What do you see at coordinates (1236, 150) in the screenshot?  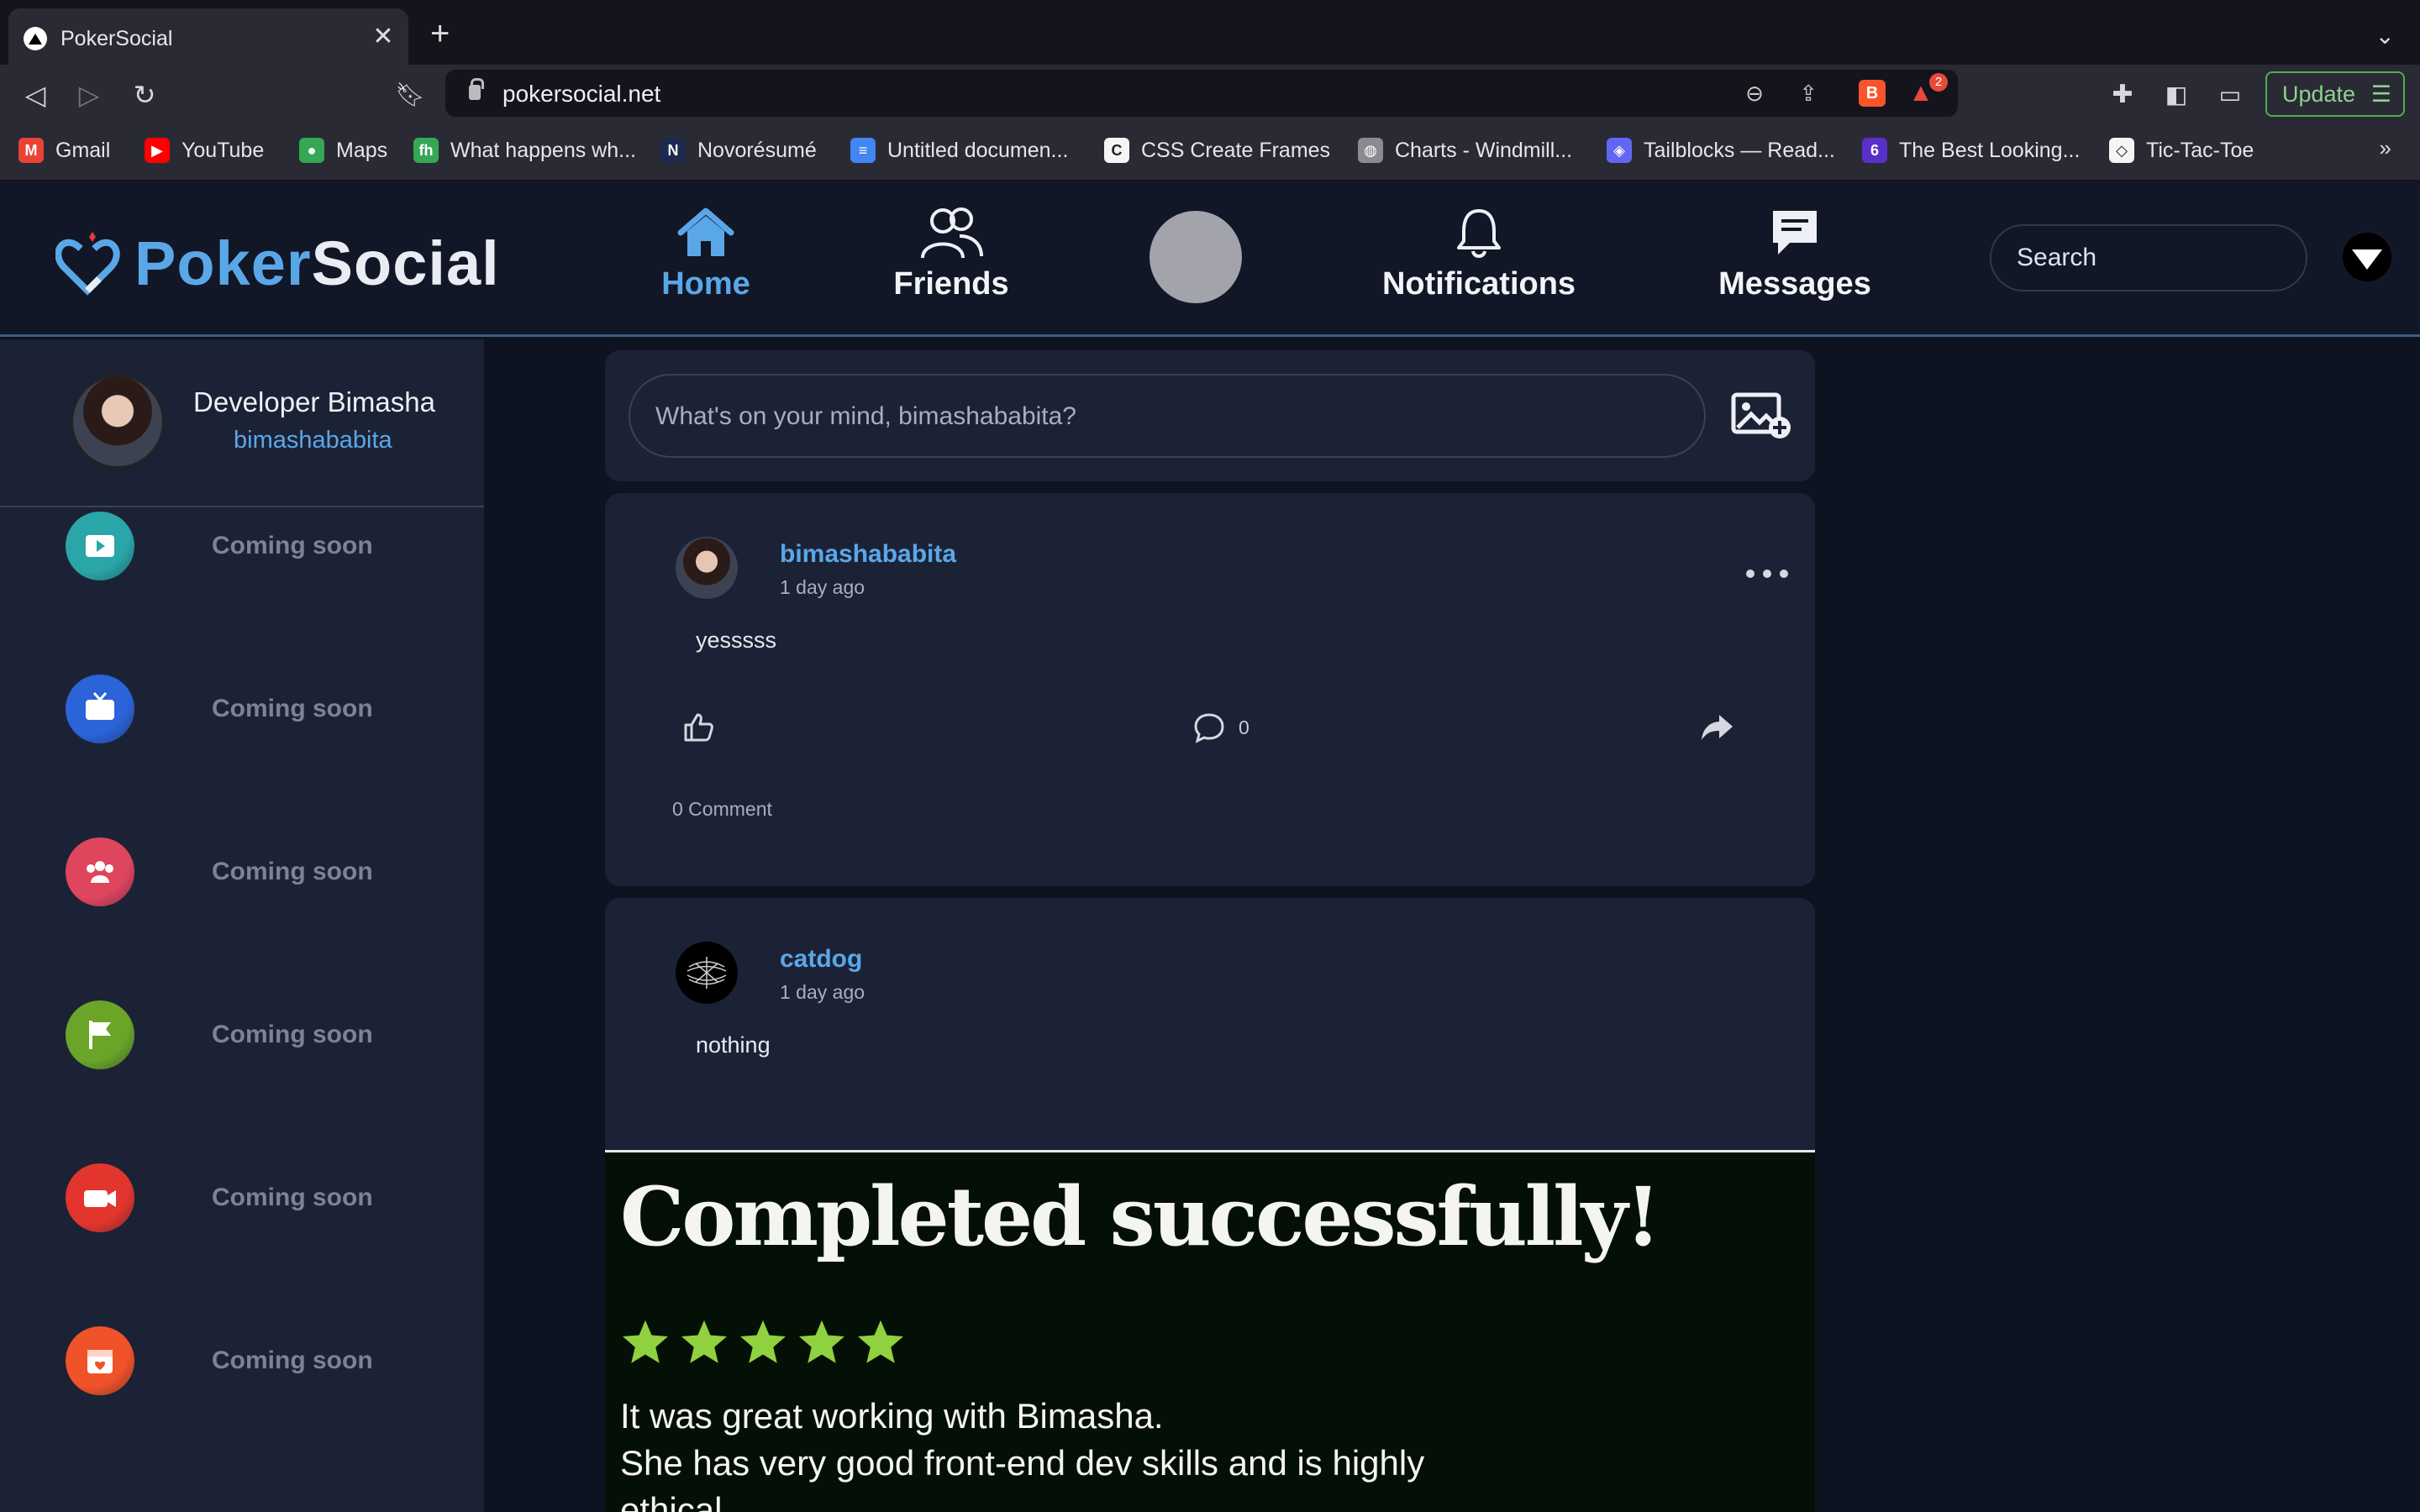 I see `bookmark-label: CSS Create Frames` at bounding box center [1236, 150].